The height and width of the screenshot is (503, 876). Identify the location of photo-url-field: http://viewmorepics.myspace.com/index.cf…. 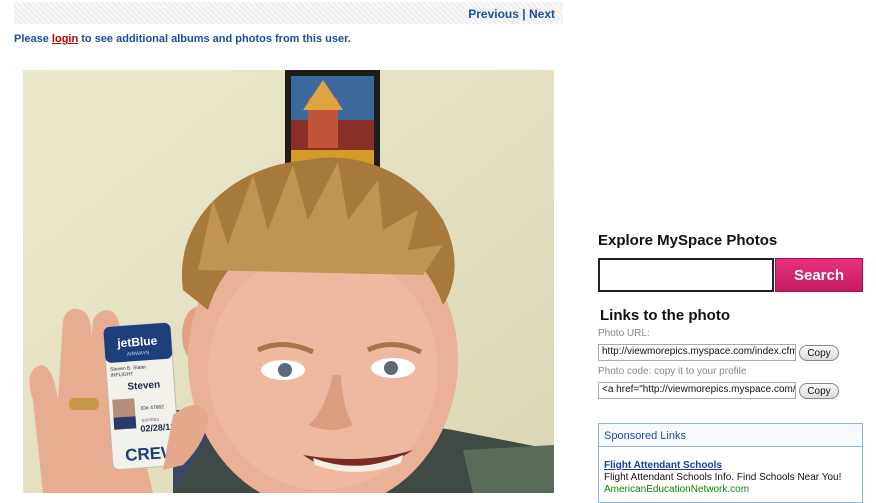
(697, 352).